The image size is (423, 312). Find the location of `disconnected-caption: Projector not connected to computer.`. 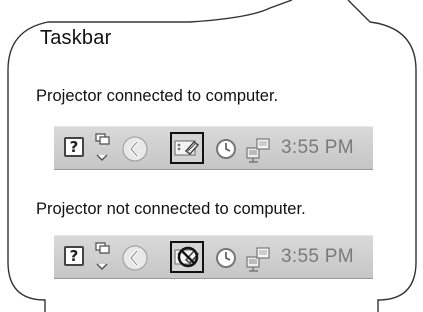

disconnected-caption: Projector not connected to computer. is located at coordinates (171, 209).